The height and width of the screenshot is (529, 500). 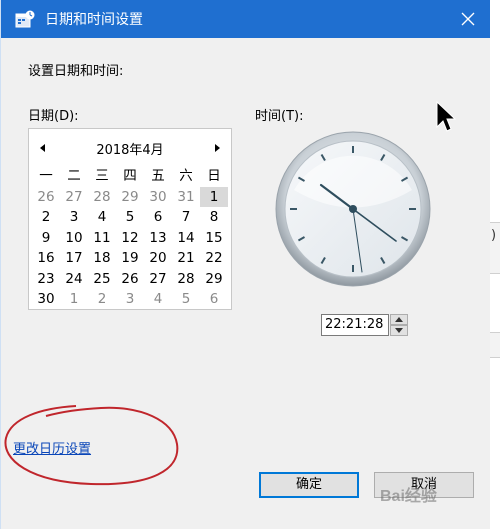 What do you see at coordinates (76, 71) in the screenshot?
I see `dialog-heading: 设置日期和时间:` at bounding box center [76, 71].